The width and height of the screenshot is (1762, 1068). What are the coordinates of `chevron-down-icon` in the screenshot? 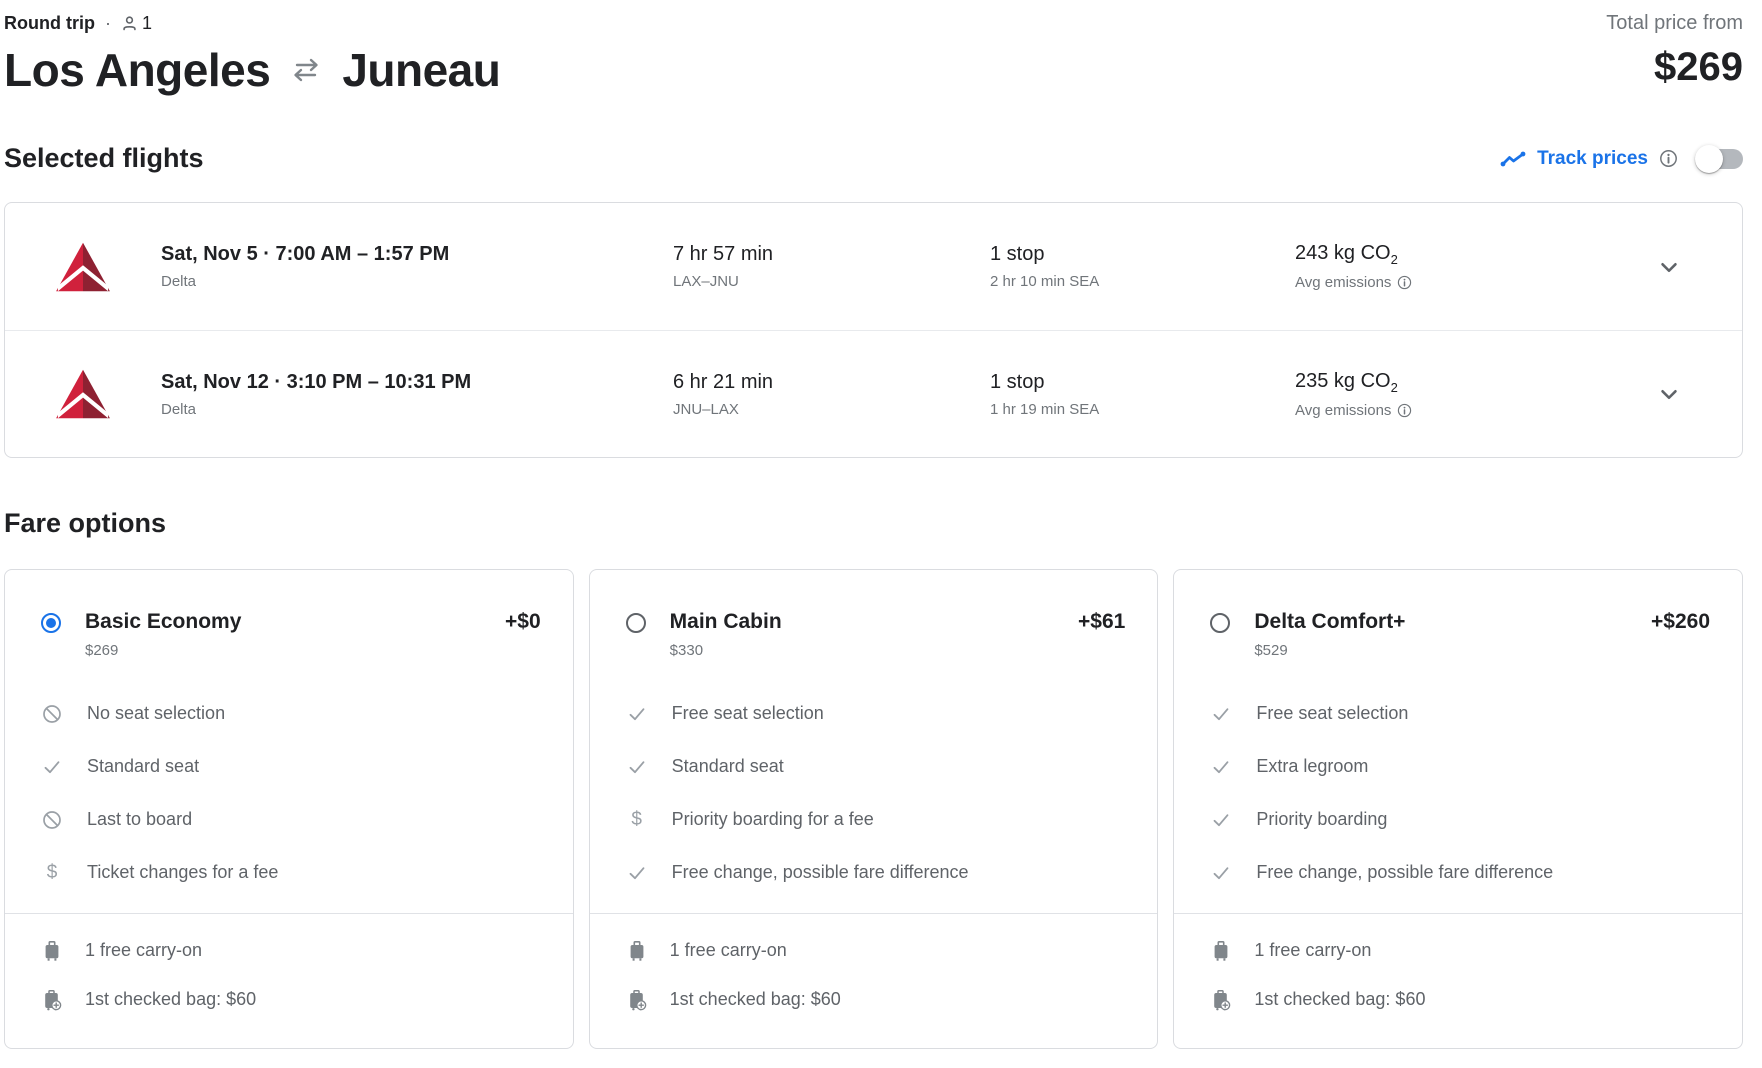 It's located at (1669, 267).